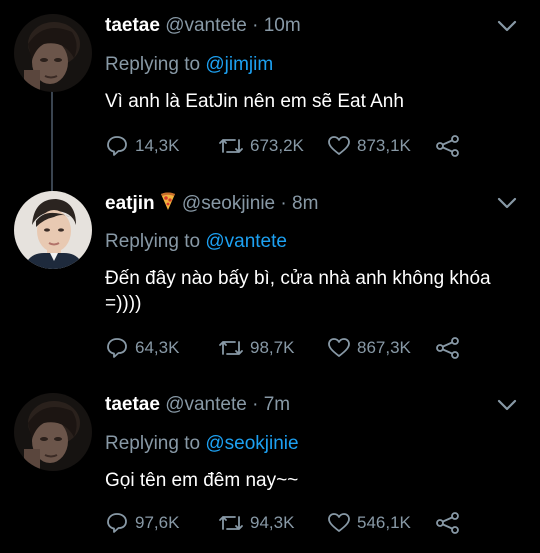  I want to click on replying-to: Replying to @vantete, so click(196, 242).